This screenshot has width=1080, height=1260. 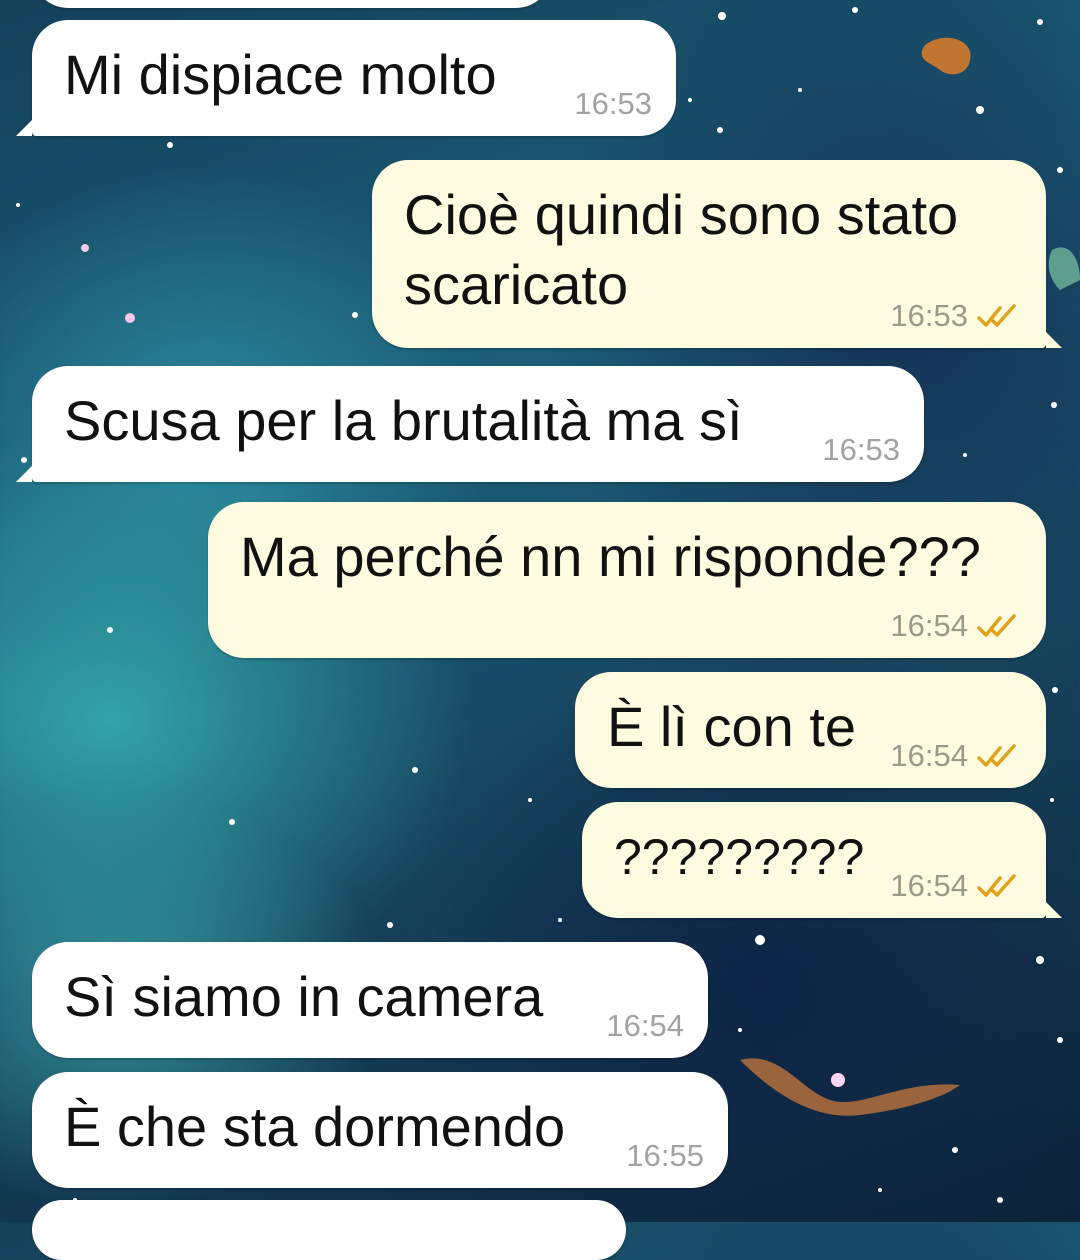 I want to click on message-text: Ma perché nn mi risponde???, so click(x=610, y=556).